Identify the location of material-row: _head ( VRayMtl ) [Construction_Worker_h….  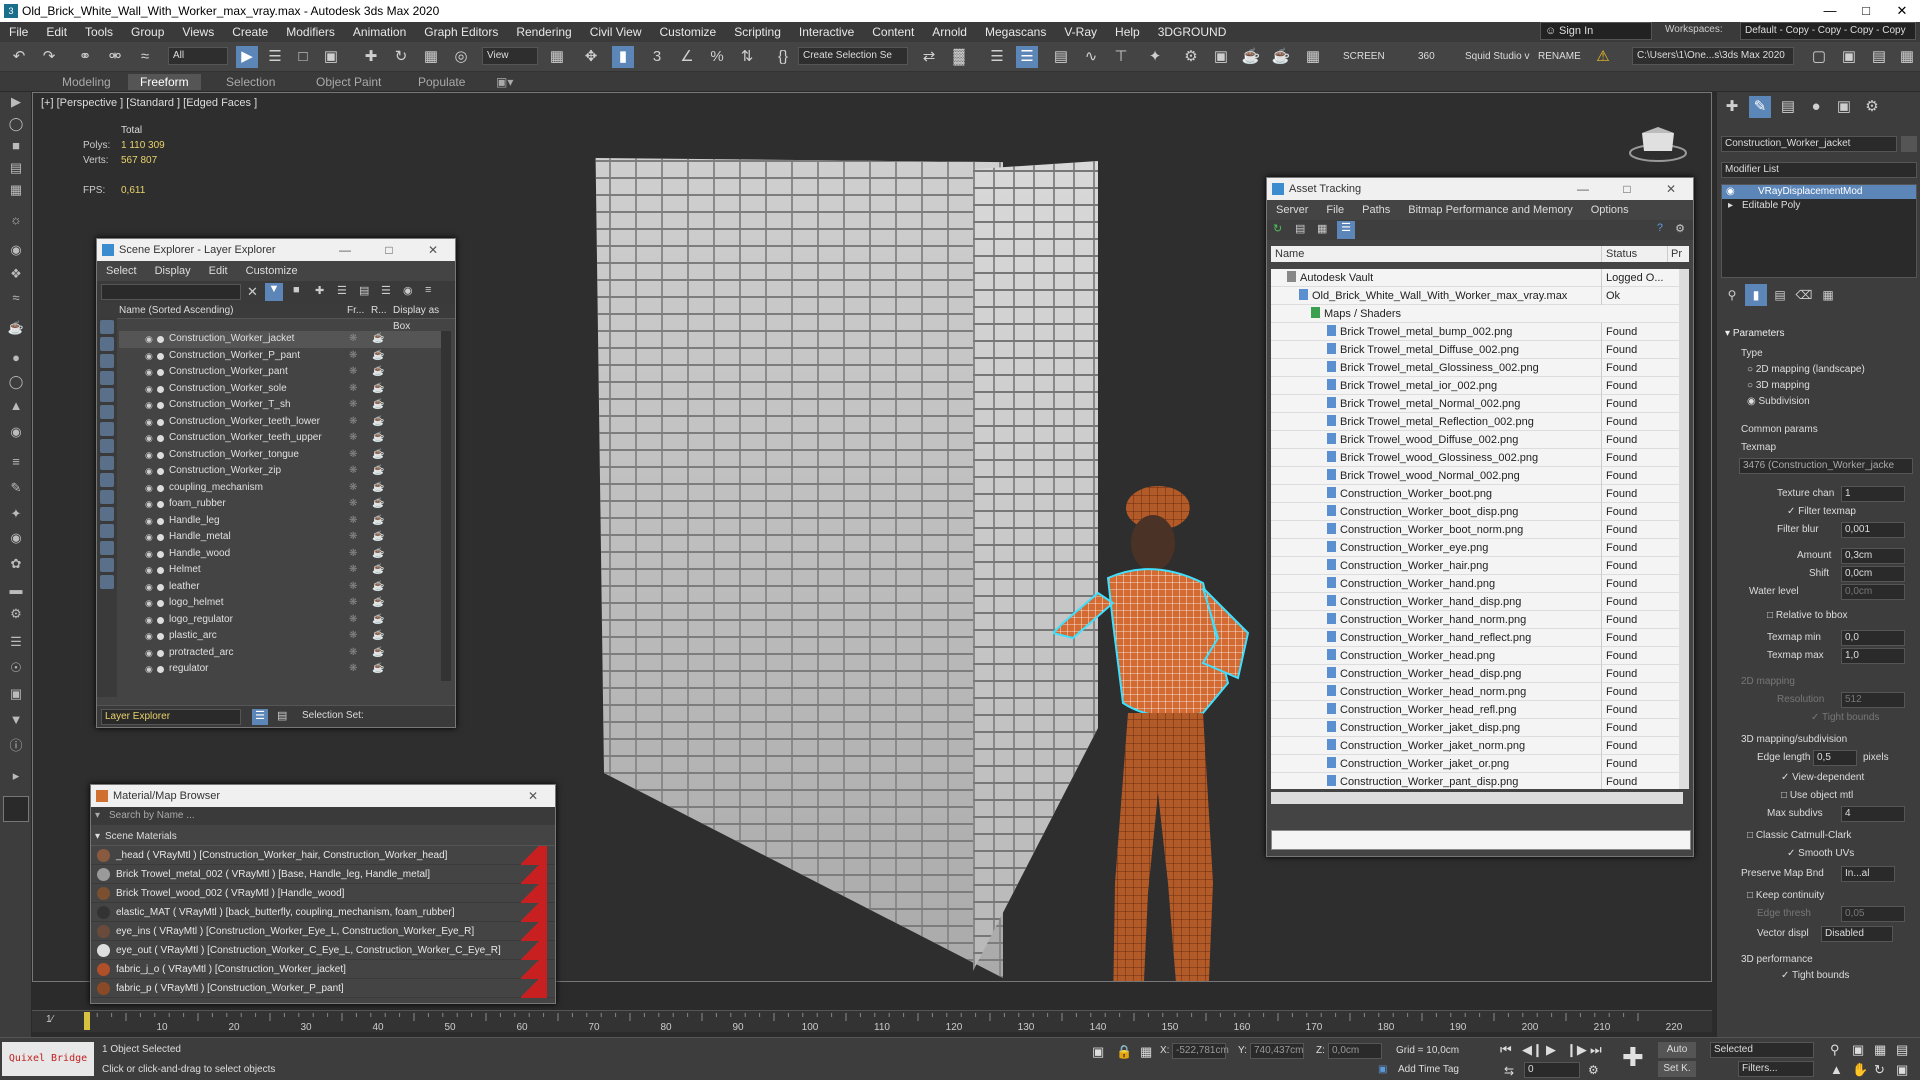
(323, 855).